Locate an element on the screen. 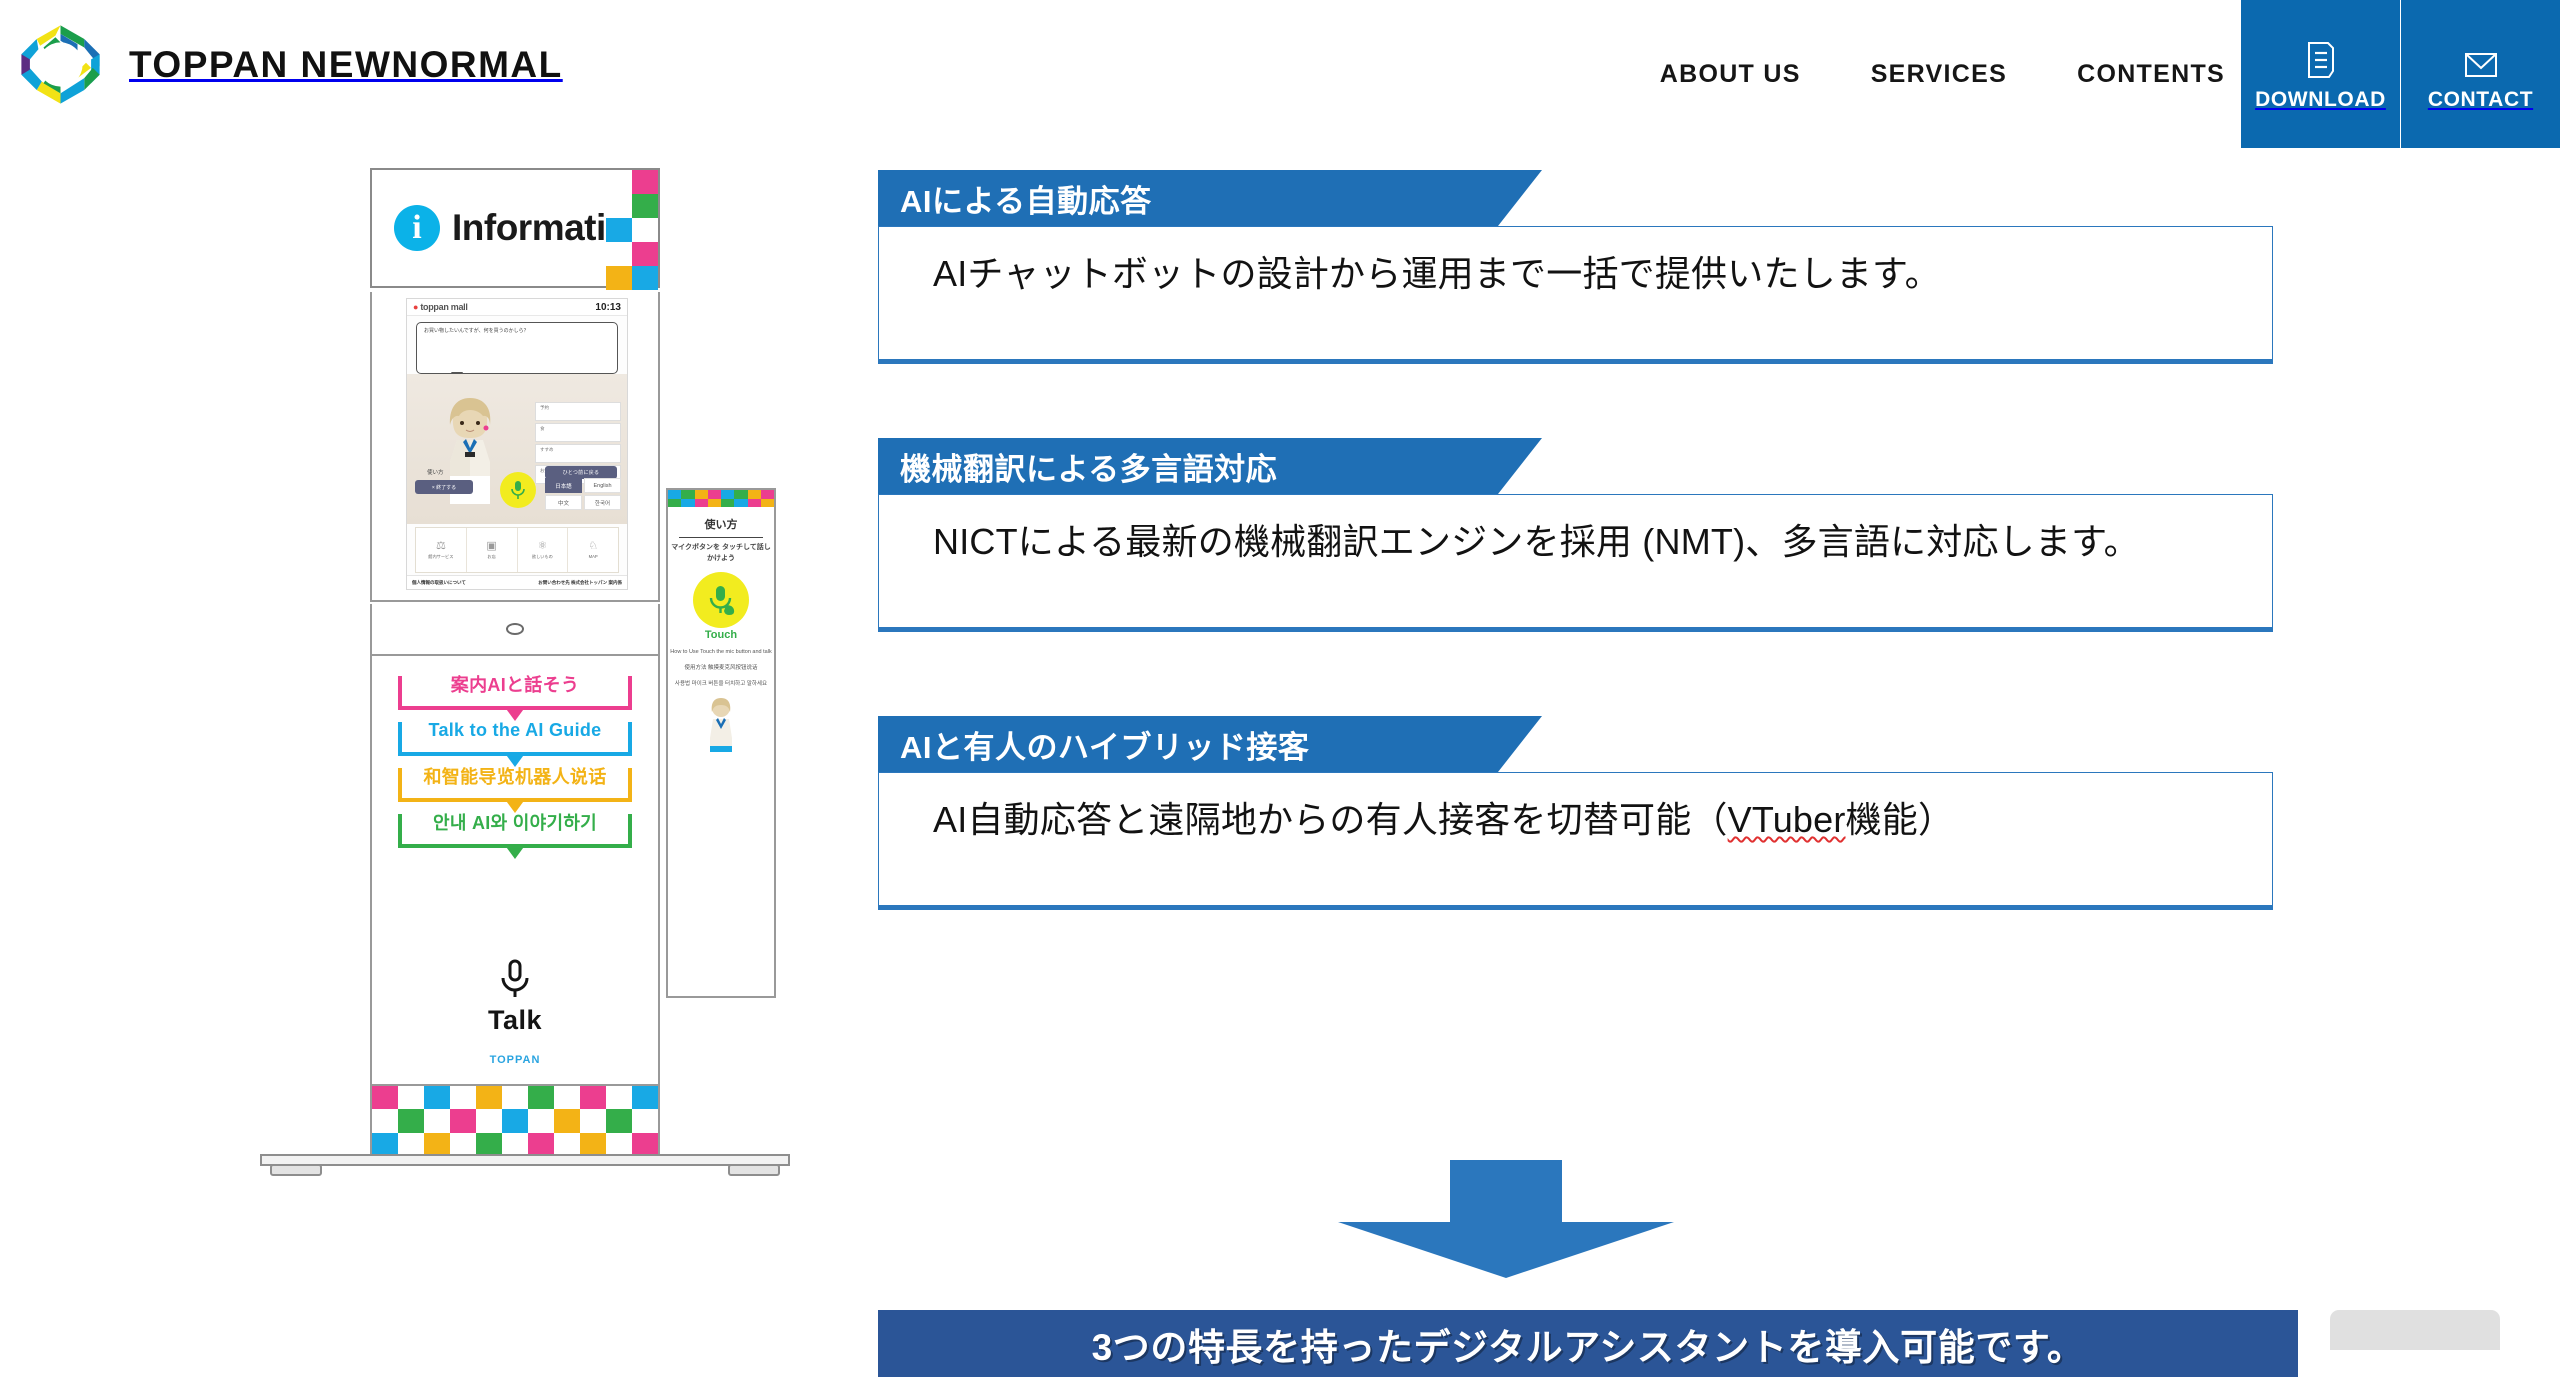 This screenshot has height=1377, width=2560. tablet-shortcut-bar: ⚖ 館内サービス ▣ お店 ⚛ 欲しいもの ♘ MAP is located at coordinates (517, 550).